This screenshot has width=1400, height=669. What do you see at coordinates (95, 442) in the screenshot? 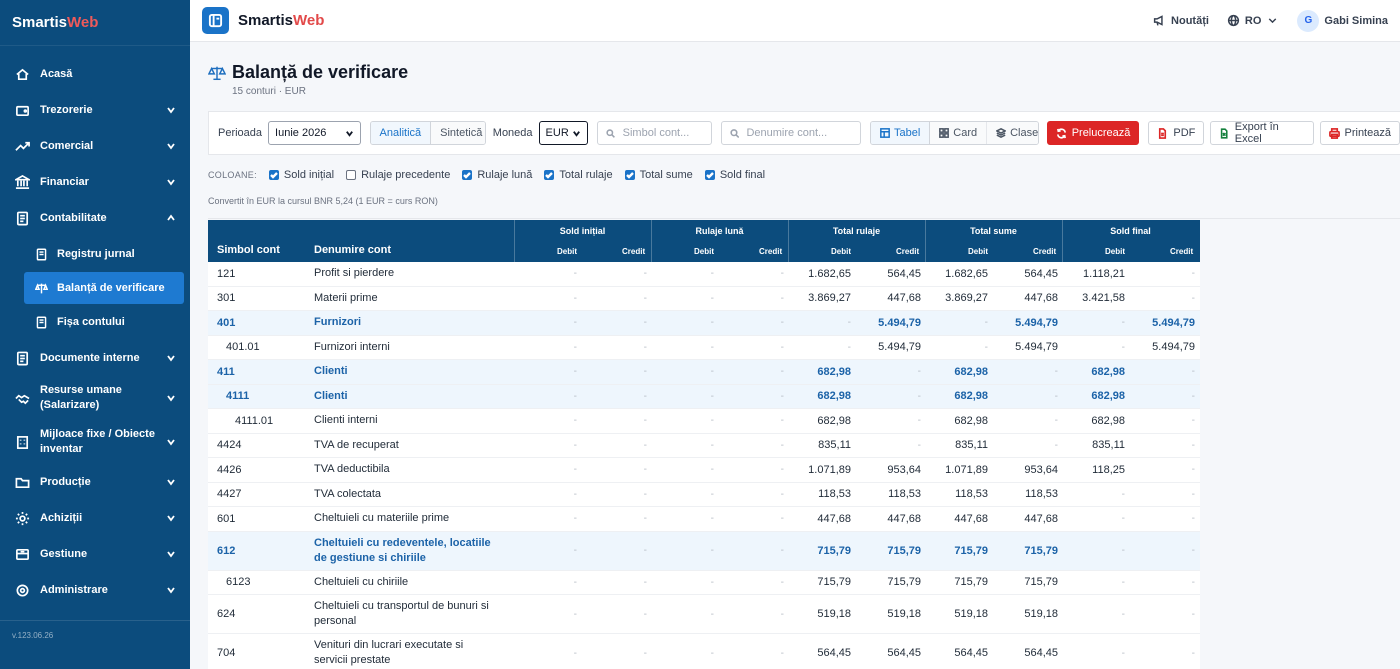
I see `sidebar-item-mijloace-fixe-obiecte-inventar: Mijloace fixe / Obiecte inventar` at bounding box center [95, 442].